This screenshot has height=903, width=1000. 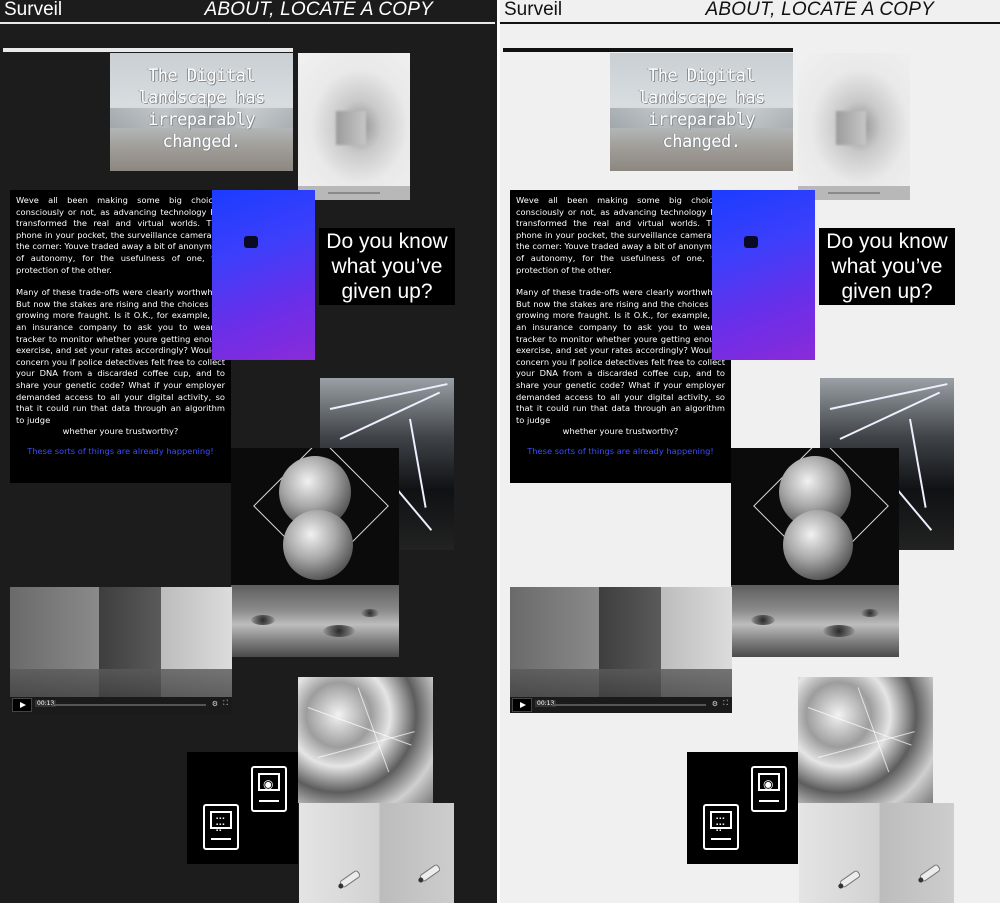 I want to click on spheres-image, so click(x=315, y=517).